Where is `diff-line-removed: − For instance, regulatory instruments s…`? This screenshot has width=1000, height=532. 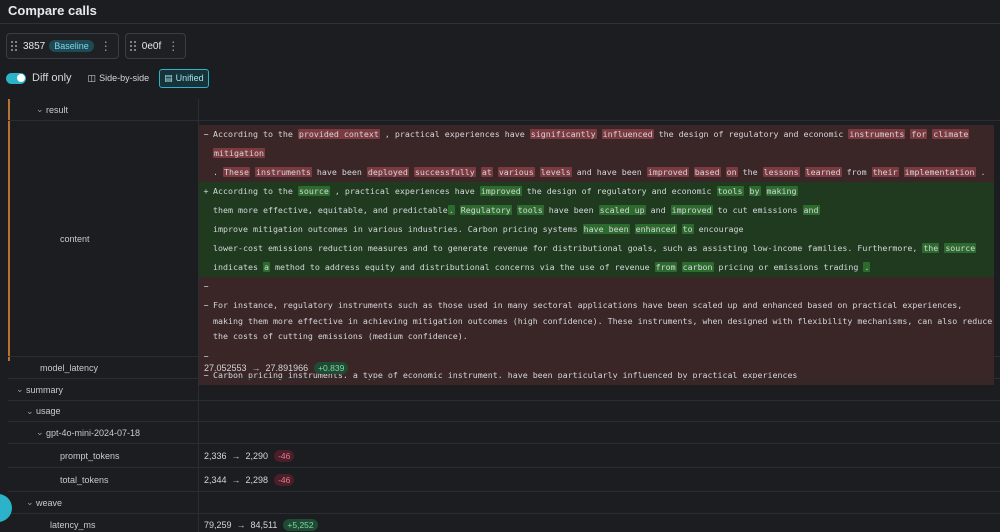 diff-line-removed: − For instance, regulatory instruments s… is located at coordinates (596, 321).